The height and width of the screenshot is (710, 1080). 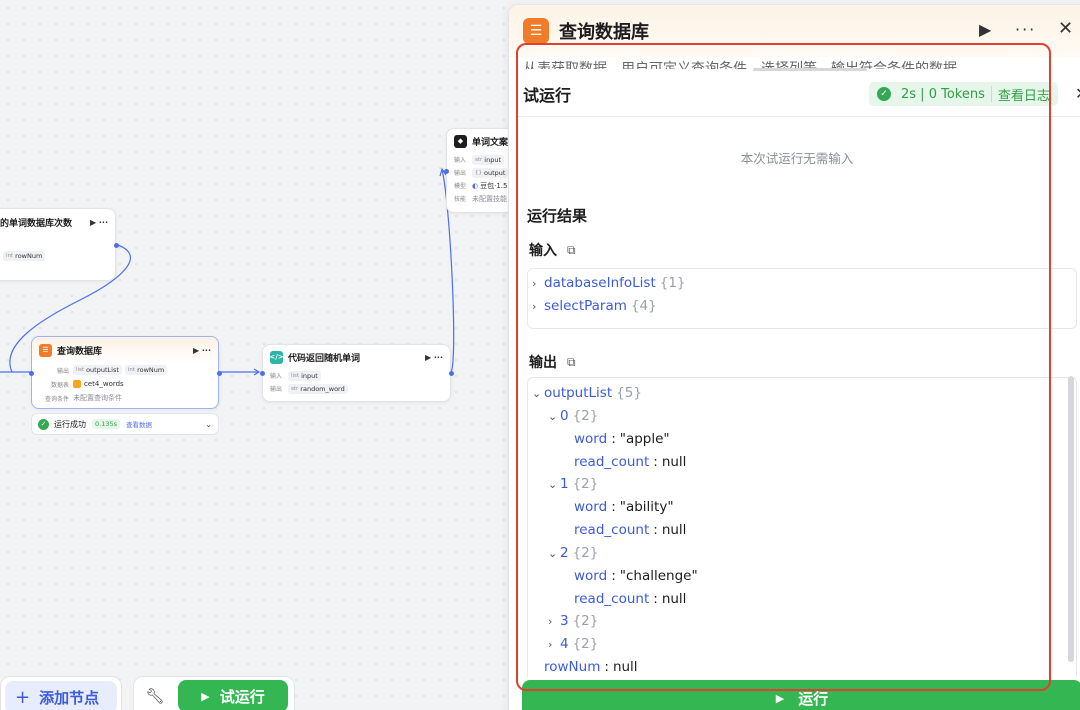 What do you see at coordinates (740, 65) in the screenshot?
I see `panel-description: 从表获取数据，用户可定义查询条件，选择列等，输出符合条件的数据` at bounding box center [740, 65].